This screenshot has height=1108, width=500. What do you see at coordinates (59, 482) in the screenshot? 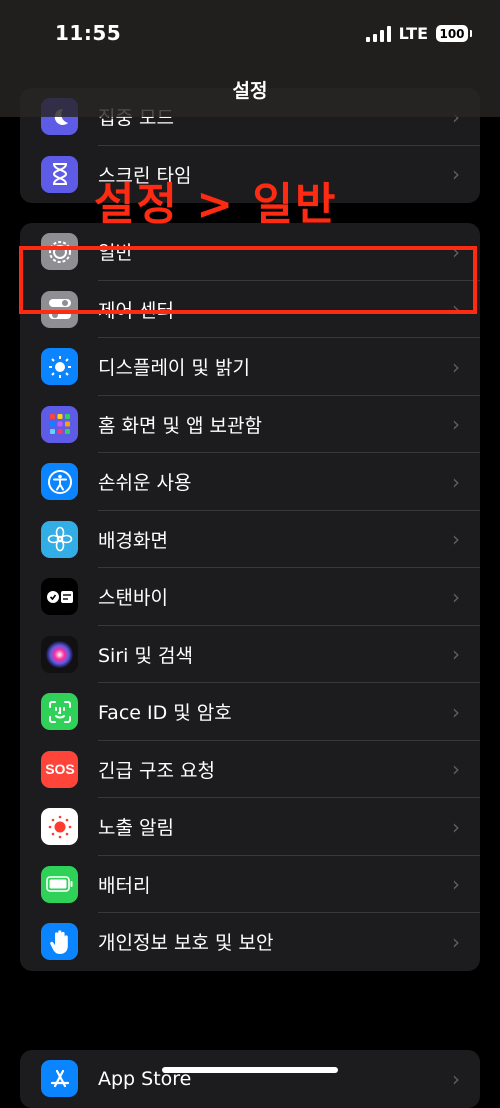
I see `accessibility-icon` at bounding box center [59, 482].